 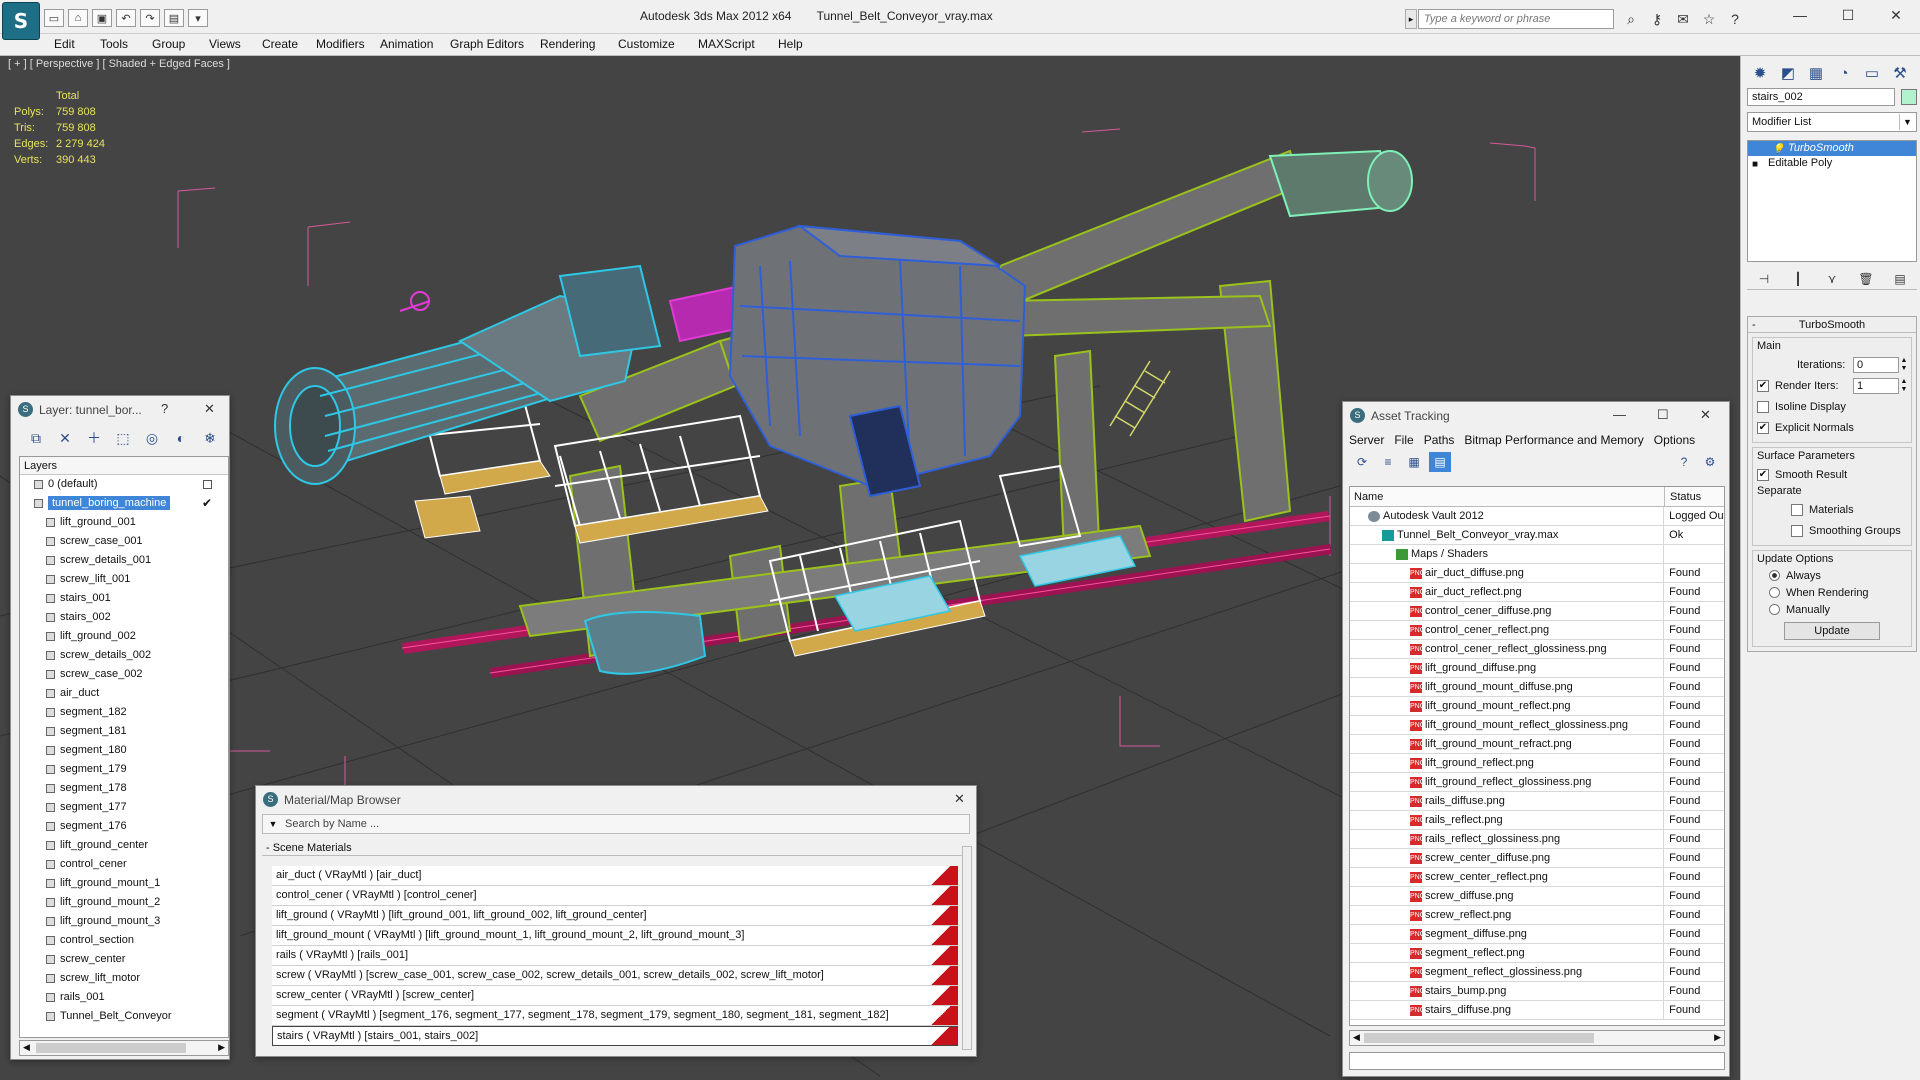 What do you see at coordinates (280, 44) in the screenshot?
I see `menu-create: Create` at bounding box center [280, 44].